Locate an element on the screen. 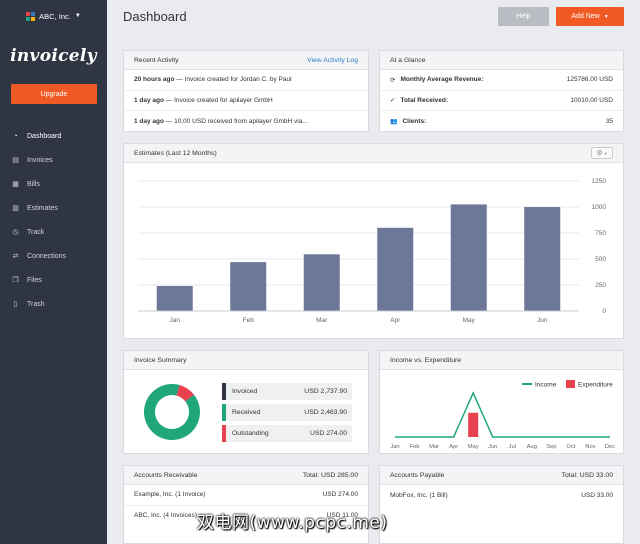  refresh-icon: ⟳ is located at coordinates (393, 80).